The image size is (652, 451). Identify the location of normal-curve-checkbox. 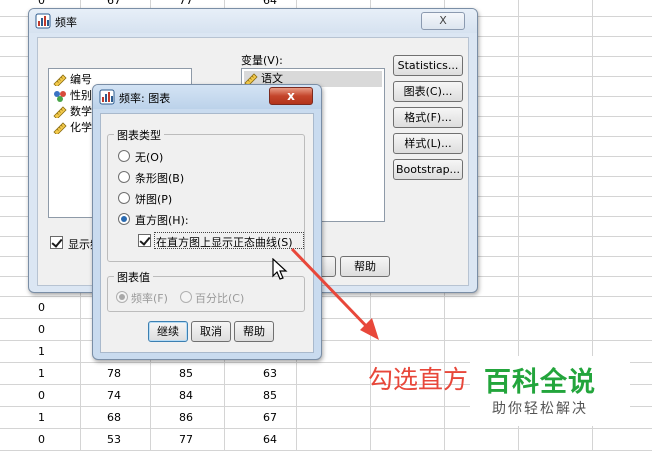
(144, 240).